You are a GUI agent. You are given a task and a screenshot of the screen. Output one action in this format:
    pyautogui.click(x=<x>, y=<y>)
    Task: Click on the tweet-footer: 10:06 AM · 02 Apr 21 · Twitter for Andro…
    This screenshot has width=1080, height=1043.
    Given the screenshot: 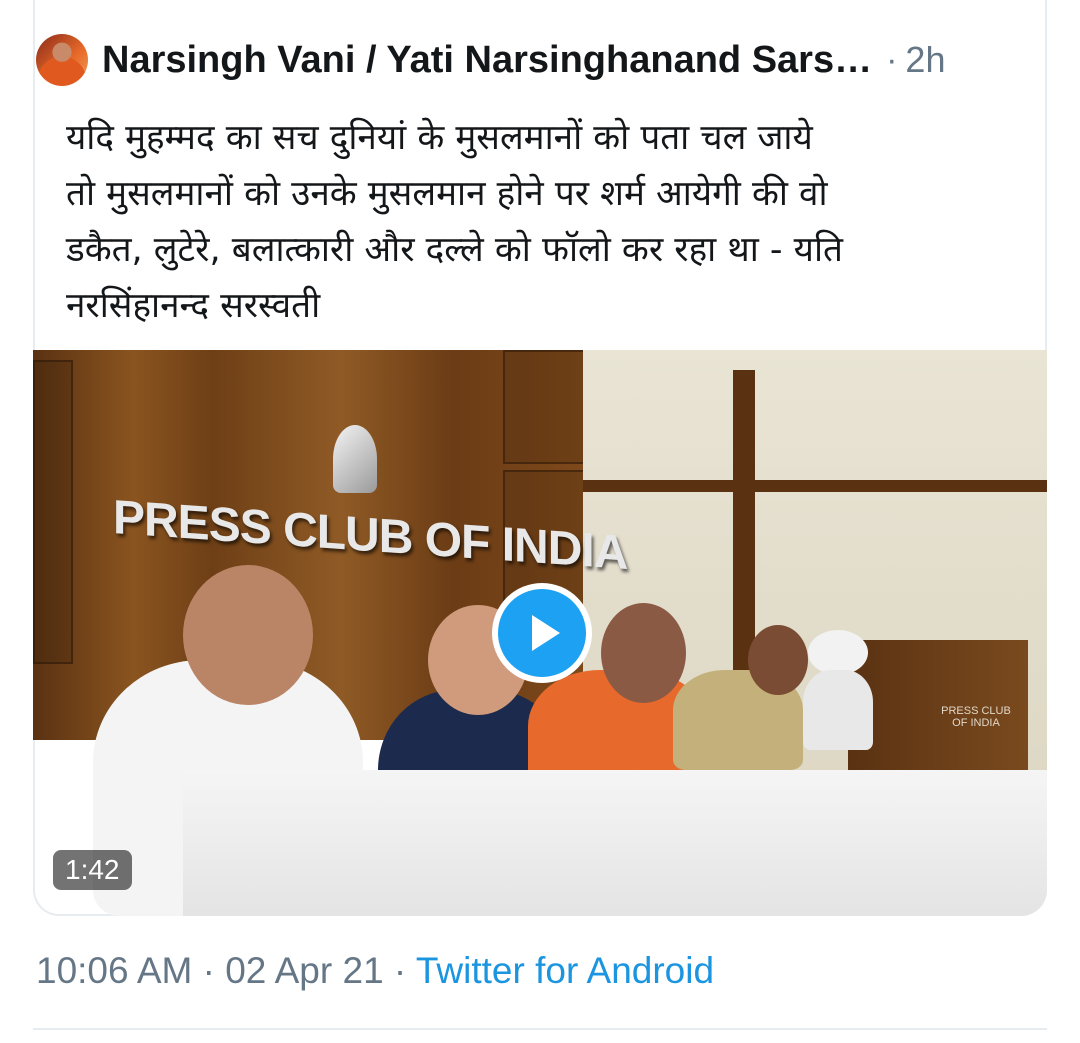 What is the action you would take?
    pyautogui.click(x=375, y=971)
    